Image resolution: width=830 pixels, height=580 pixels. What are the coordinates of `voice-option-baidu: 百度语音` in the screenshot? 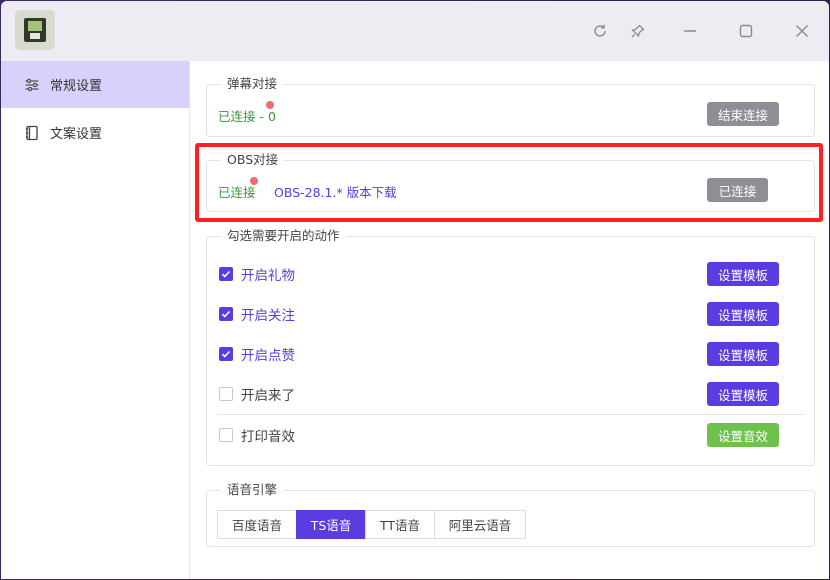 It's located at (257, 524).